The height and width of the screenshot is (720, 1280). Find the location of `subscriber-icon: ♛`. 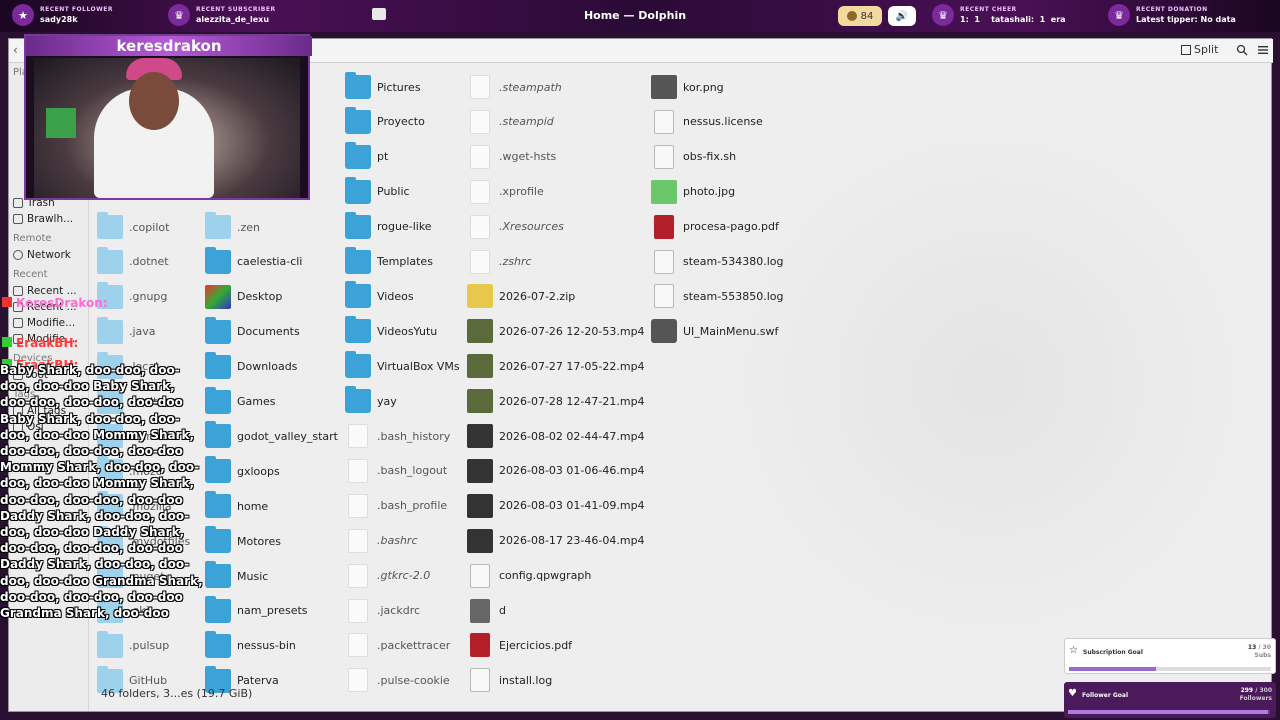

subscriber-icon: ♛ is located at coordinates (179, 15).